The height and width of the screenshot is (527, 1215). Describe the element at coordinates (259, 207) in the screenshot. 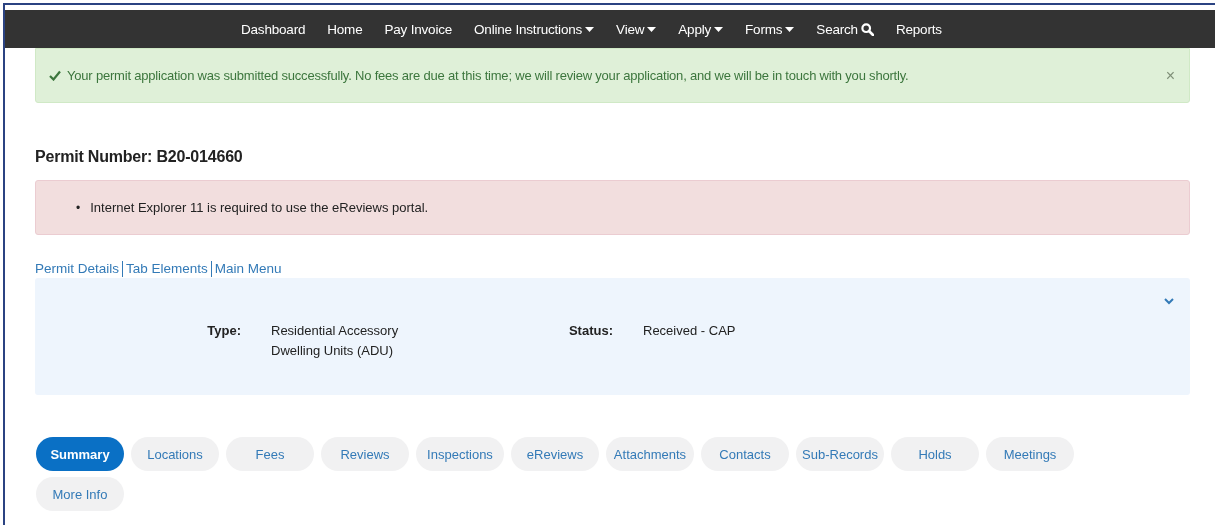

I see `error-message: Internet Explorer 11 is required to use the eReviews portal.` at that location.